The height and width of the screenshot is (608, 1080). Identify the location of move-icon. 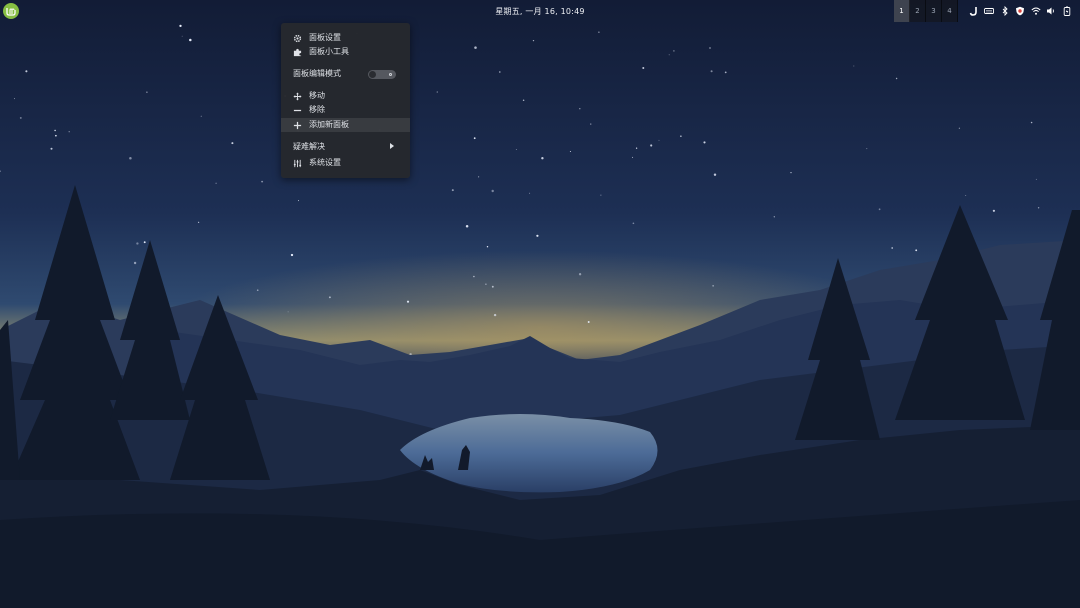
(297, 96).